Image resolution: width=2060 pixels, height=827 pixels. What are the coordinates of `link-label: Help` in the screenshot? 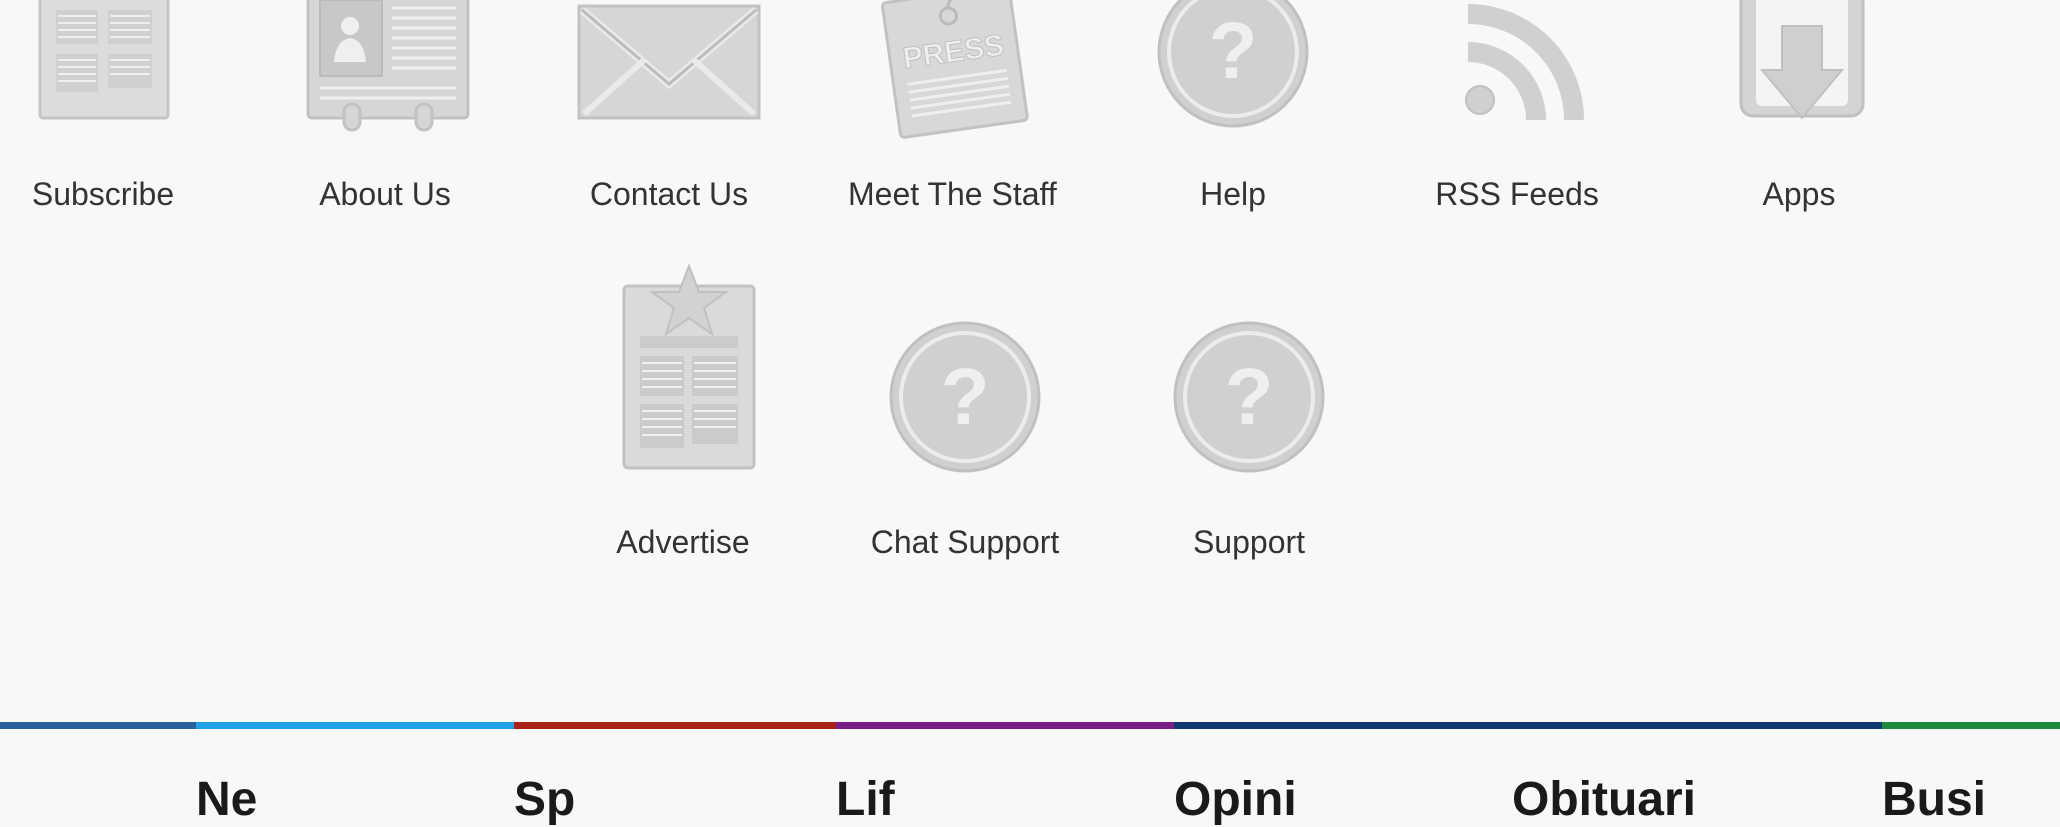 It's located at (1233, 194).